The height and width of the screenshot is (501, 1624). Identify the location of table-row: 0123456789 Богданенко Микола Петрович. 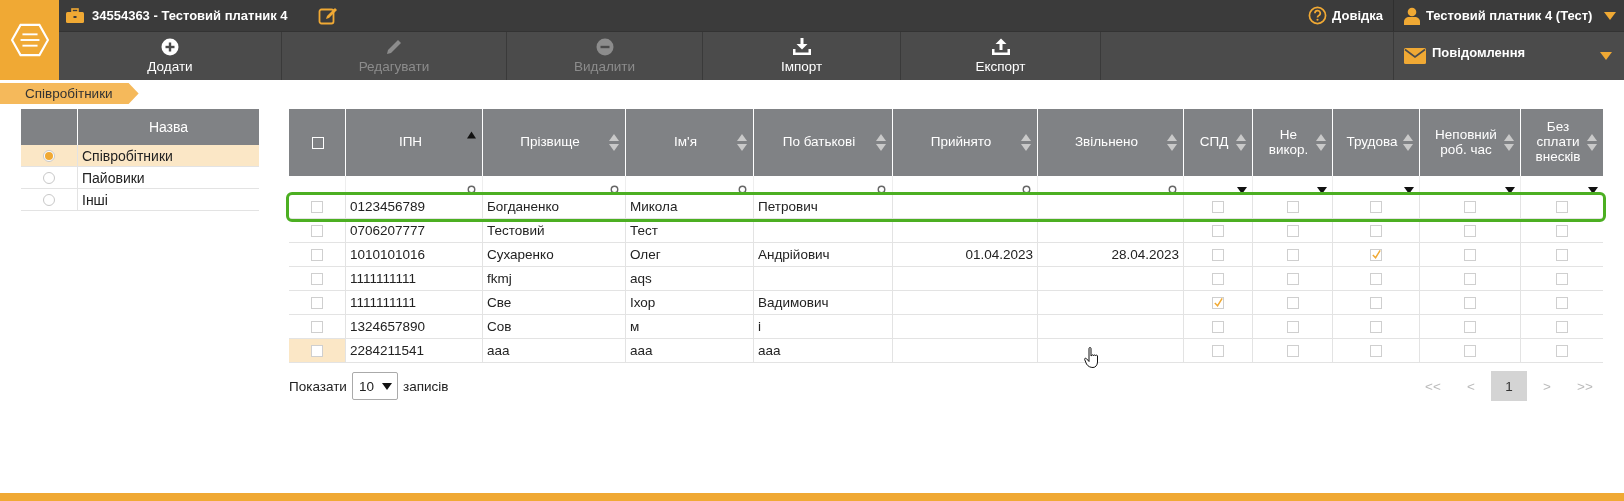
(946, 207).